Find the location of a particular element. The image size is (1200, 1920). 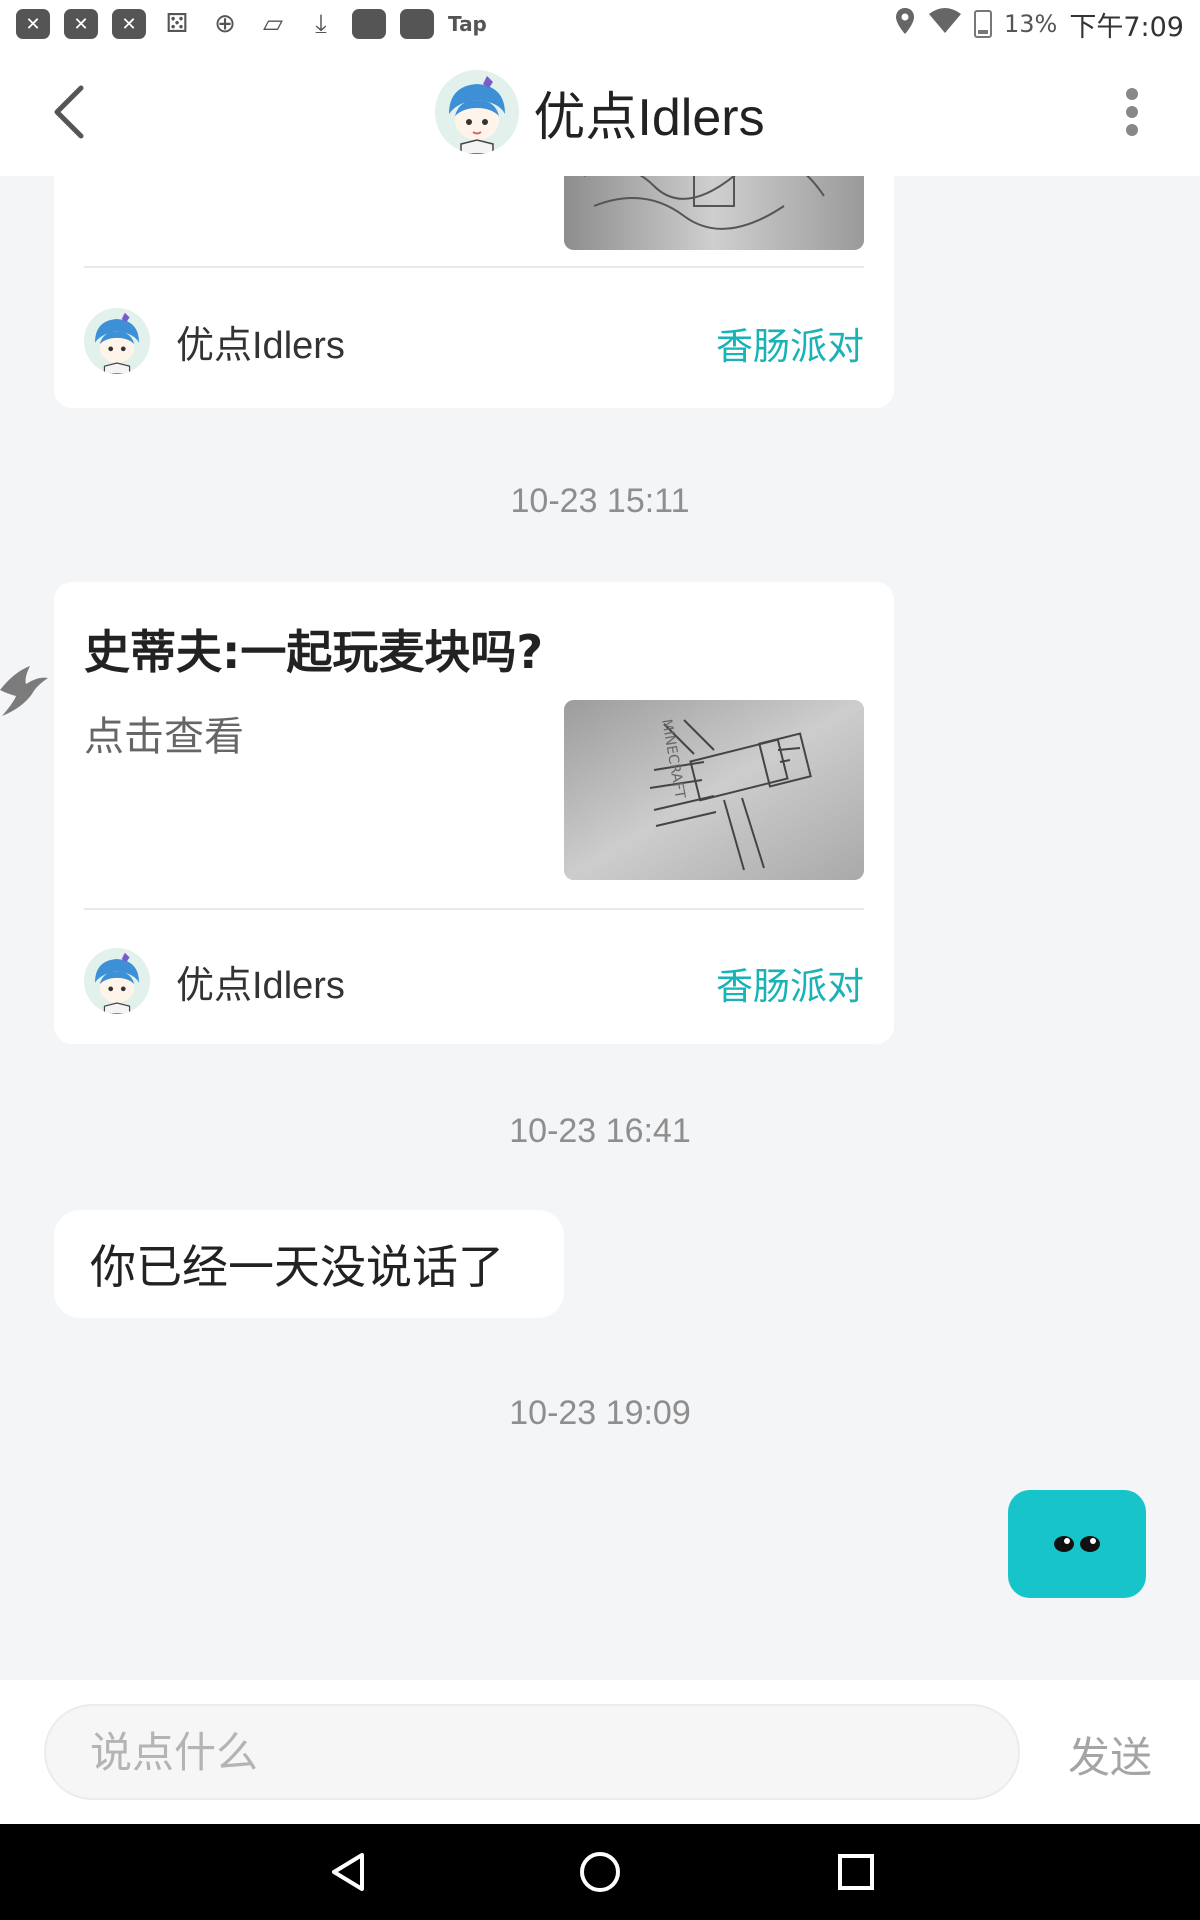

notification-icons: ✕ ✕ ✕ ⚄ ⊕ ▱ ⤓ Tap is located at coordinates (251, 24).